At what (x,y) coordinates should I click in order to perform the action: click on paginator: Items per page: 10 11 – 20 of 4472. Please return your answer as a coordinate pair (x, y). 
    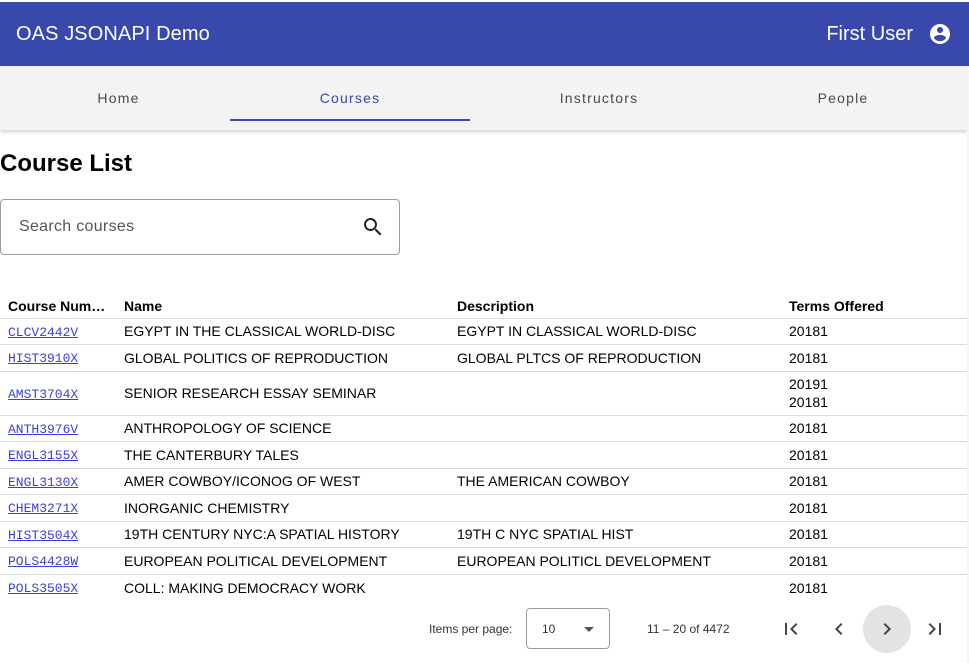
    Looking at the image, I should click on (484, 628).